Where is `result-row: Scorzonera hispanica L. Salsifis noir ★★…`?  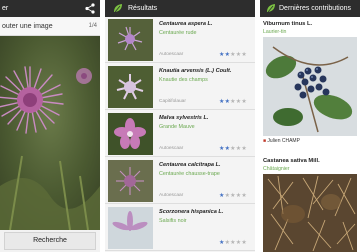
result-row: Scorzonera hispanica L. Salsifis noir ★★… is located at coordinates (180, 228).